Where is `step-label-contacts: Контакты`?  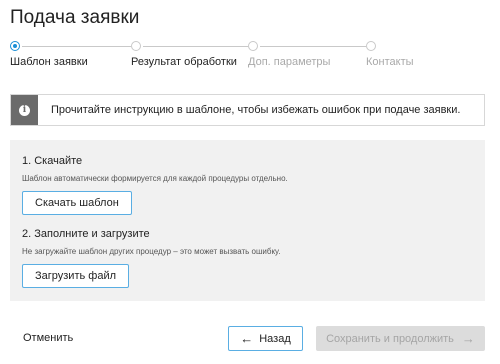 step-label-contacts: Контакты is located at coordinates (390, 62).